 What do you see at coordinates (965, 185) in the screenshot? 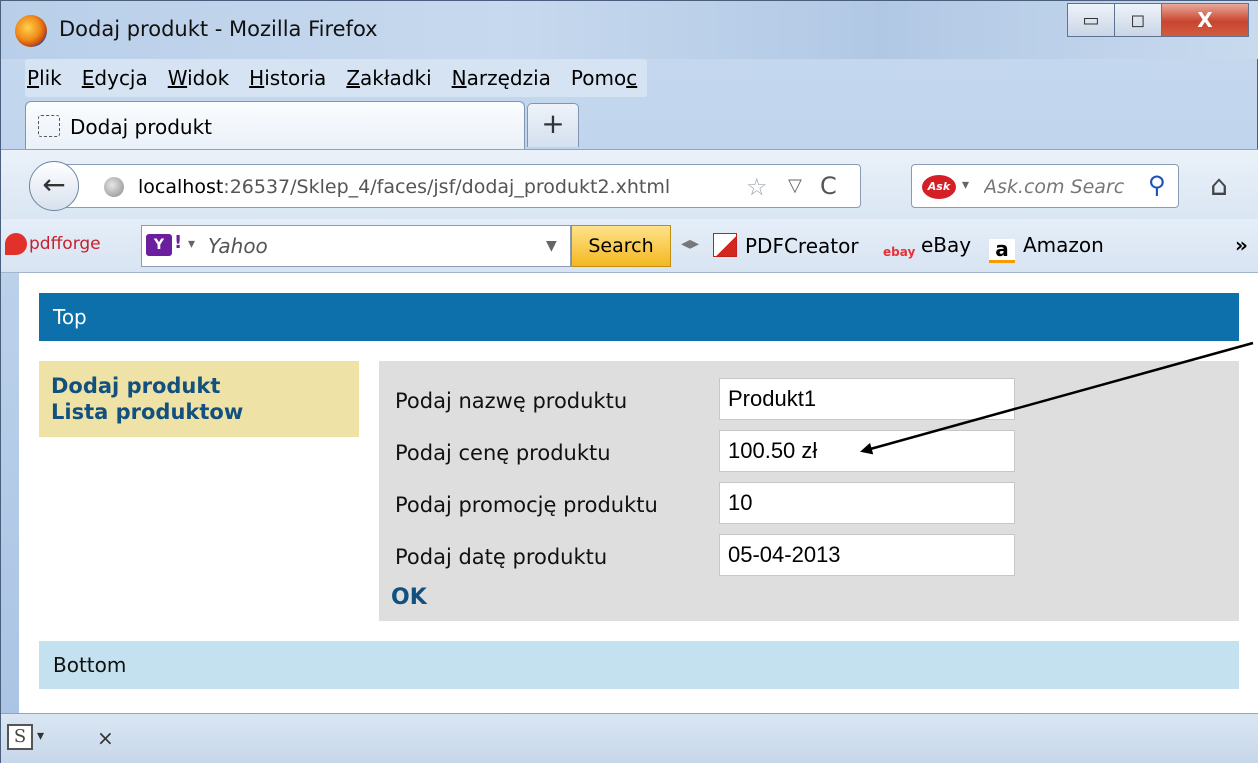
I see `search-engine-dropdown-icon: ▾` at bounding box center [965, 185].